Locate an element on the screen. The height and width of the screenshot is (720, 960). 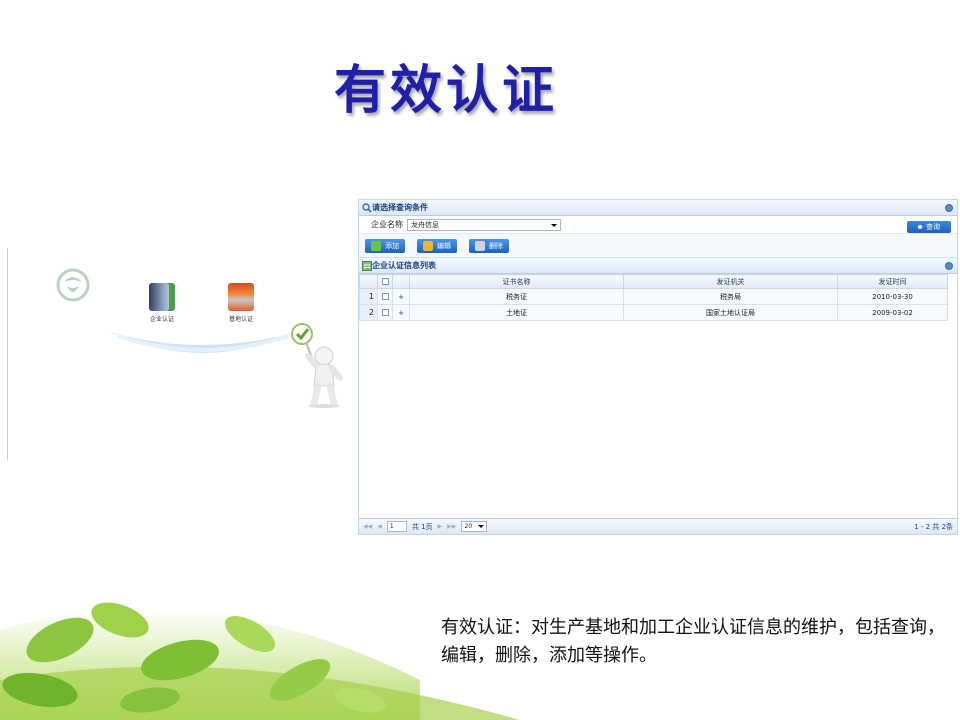
books-icon is located at coordinates (241, 297).